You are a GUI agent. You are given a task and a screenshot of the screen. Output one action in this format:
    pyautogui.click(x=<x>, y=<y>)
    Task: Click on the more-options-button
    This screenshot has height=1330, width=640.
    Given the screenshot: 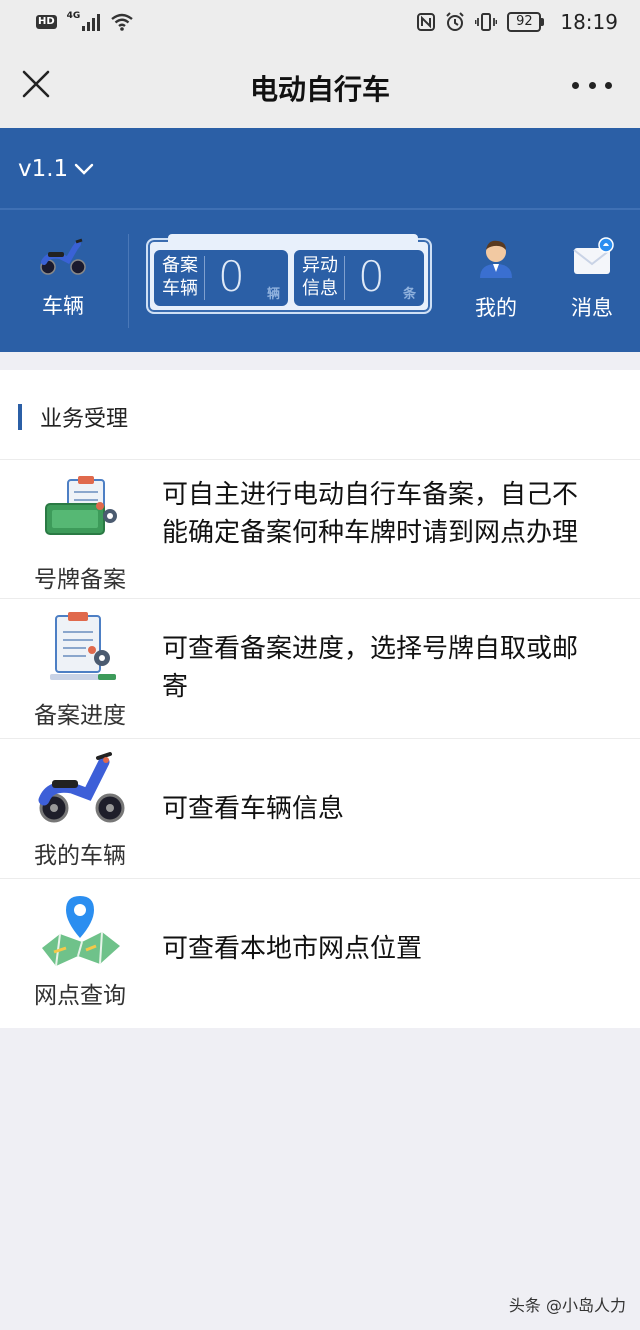 What is the action you would take?
    pyautogui.click(x=592, y=85)
    